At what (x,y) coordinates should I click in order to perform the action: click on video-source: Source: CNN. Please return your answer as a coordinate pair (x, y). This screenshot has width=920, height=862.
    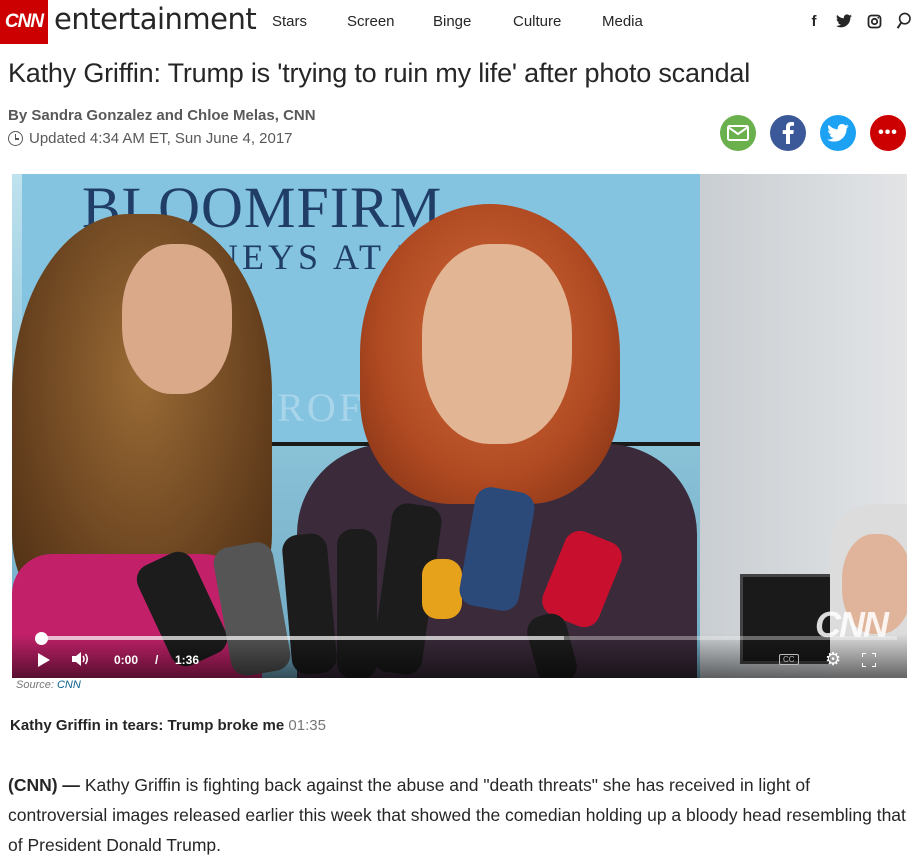
    Looking at the image, I should click on (48, 685).